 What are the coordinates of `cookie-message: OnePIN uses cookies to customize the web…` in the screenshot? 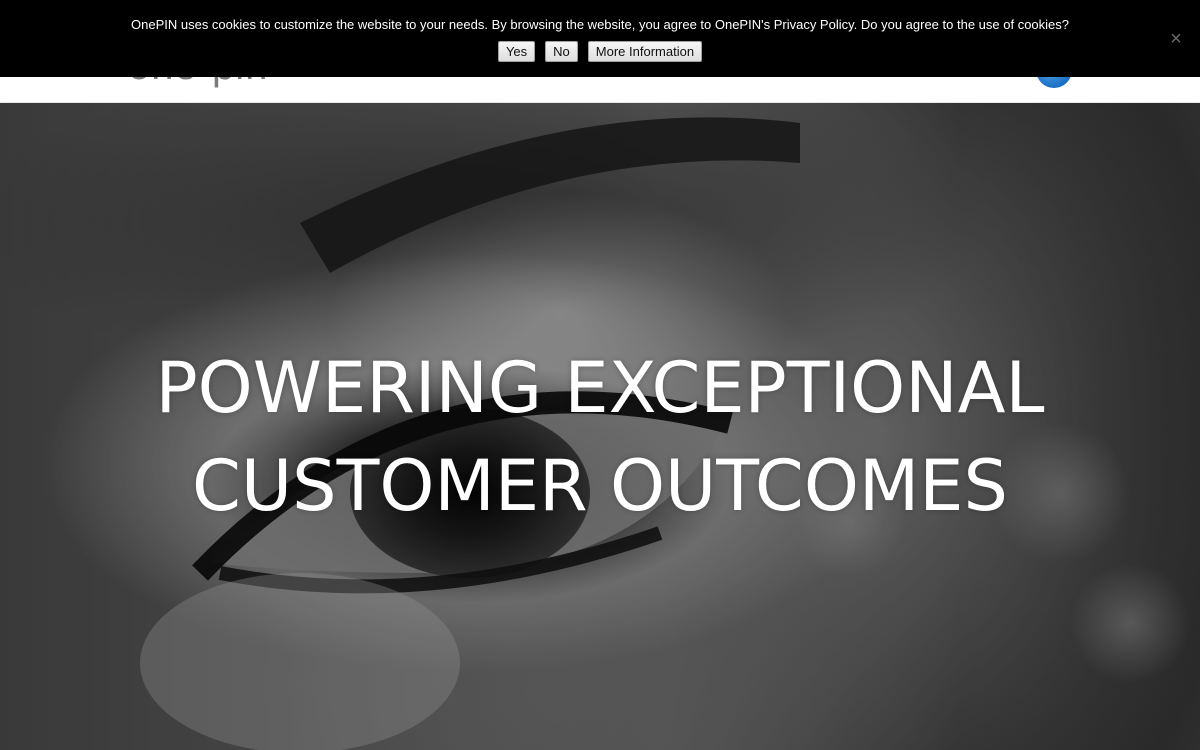 It's located at (600, 24).